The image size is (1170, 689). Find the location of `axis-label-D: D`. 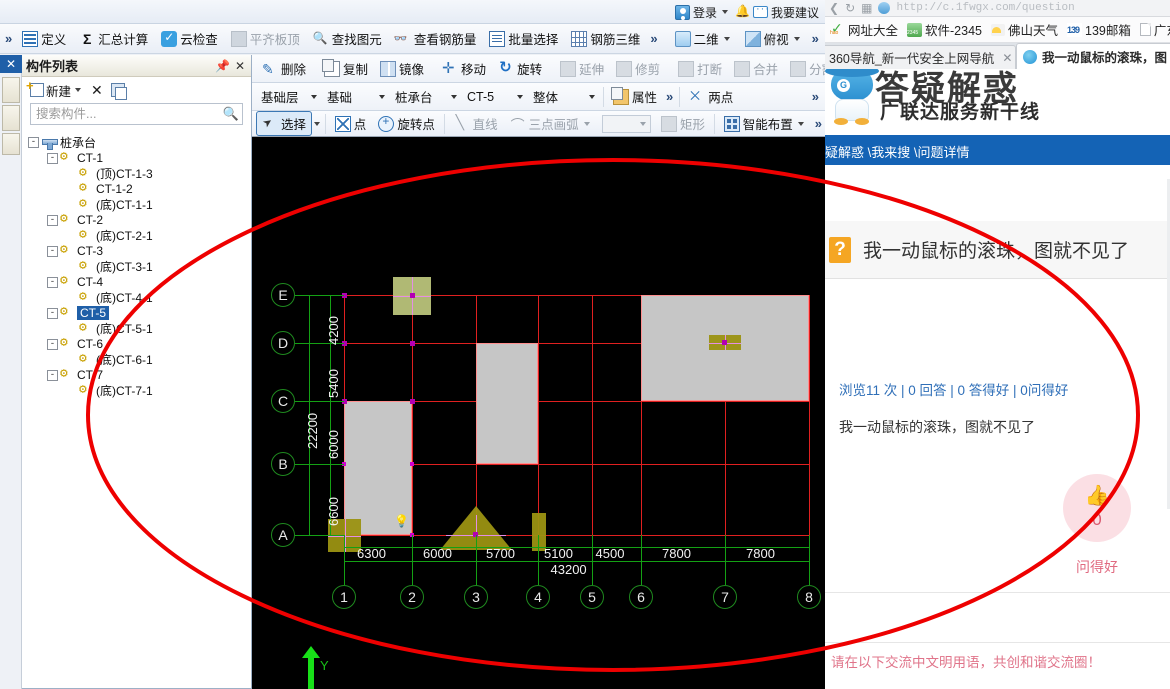

axis-label-D: D is located at coordinates (283, 343).